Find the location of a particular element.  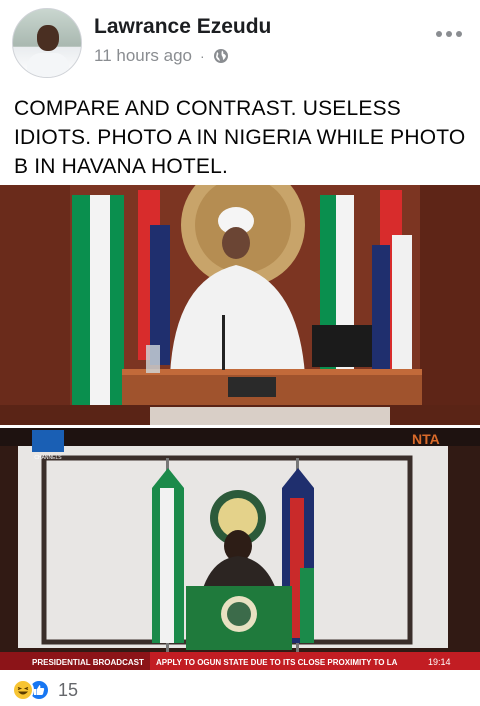

post-meta: 11 hours ago · is located at coordinates (161, 56).